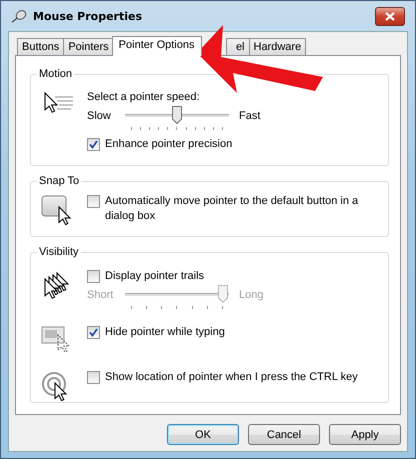 The height and width of the screenshot is (459, 416). What do you see at coordinates (59, 252) in the screenshot?
I see `group-title: Visibility` at bounding box center [59, 252].